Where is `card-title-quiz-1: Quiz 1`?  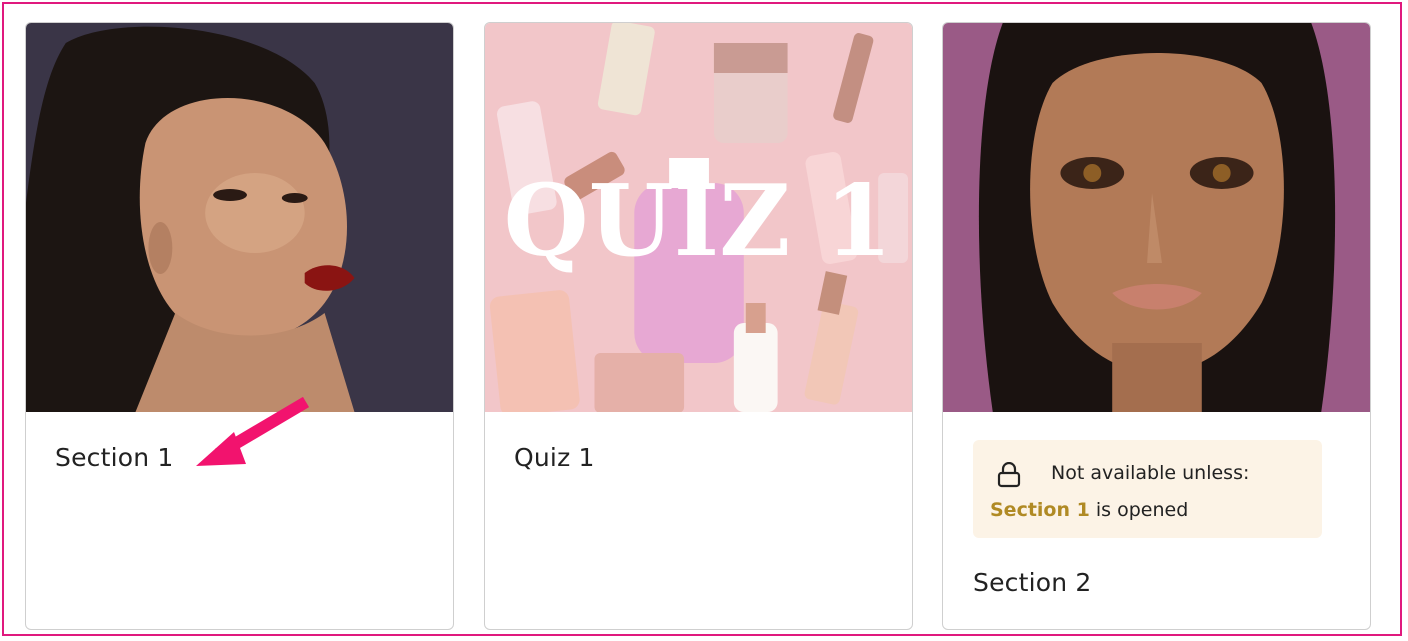
card-title-quiz-1: Quiz 1 is located at coordinates (554, 457).